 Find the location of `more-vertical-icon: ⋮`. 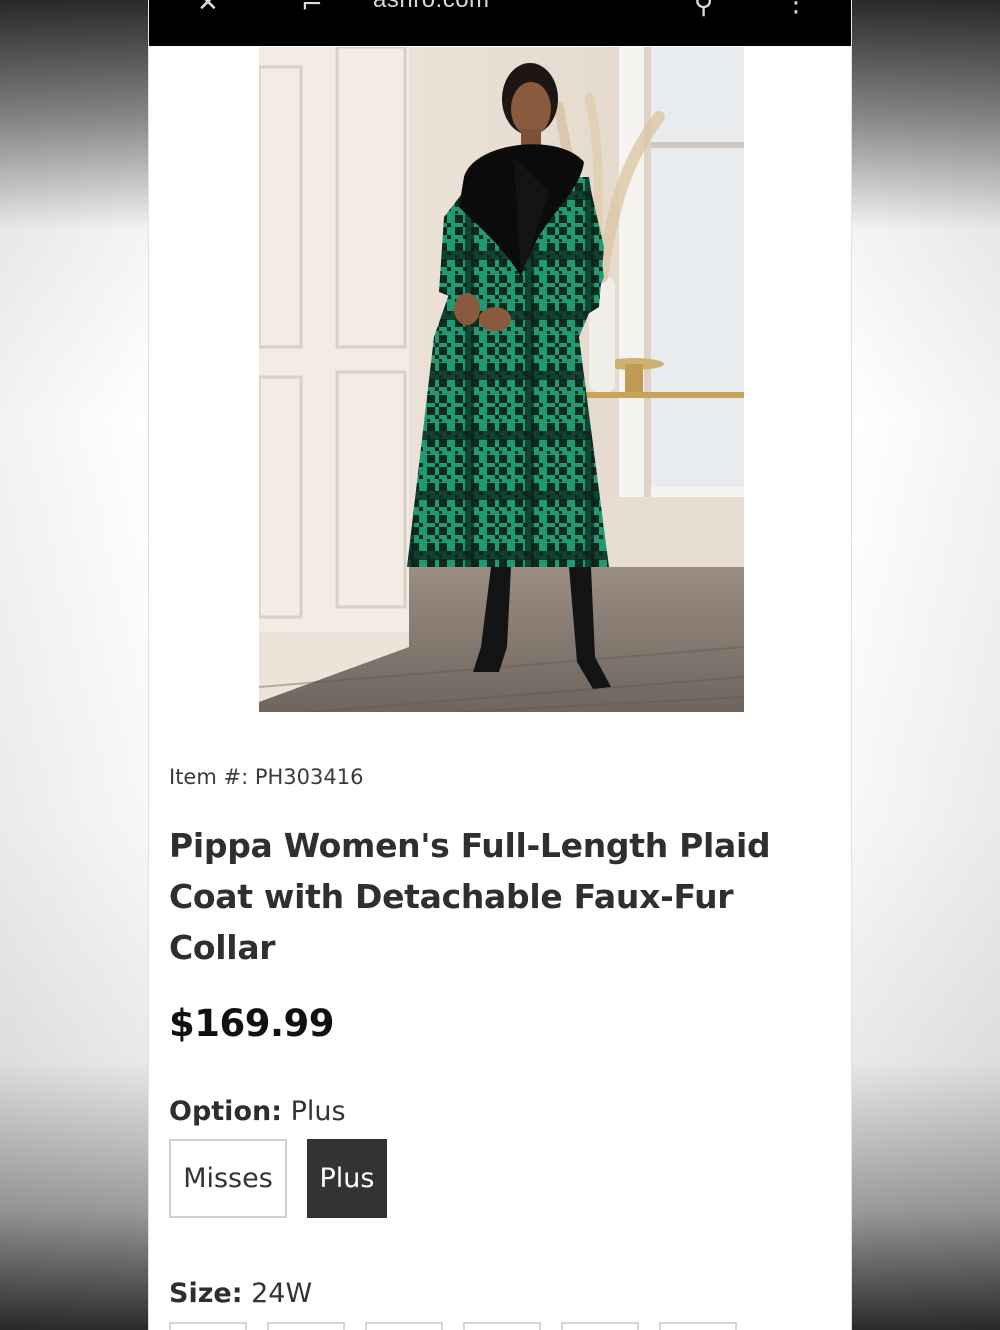

more-vertical-icon: ⋮ is located at coordinates (796, 9).